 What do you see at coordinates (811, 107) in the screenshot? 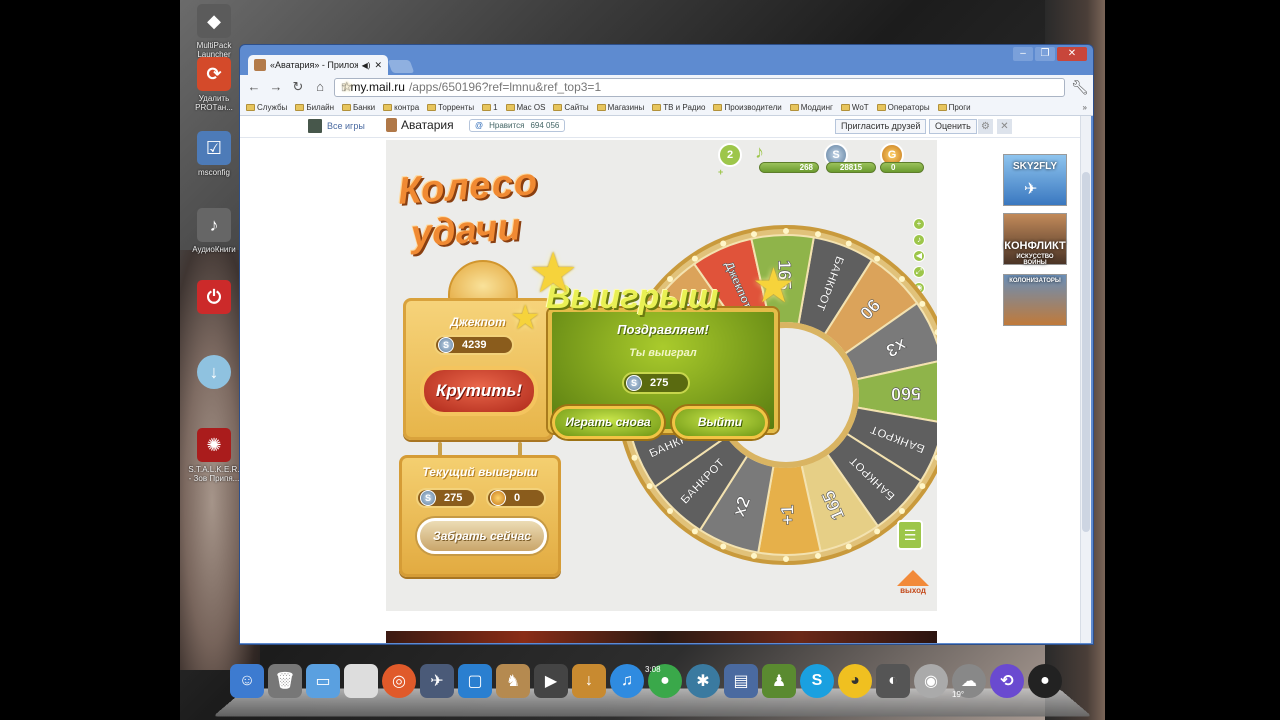
I see `bookmark-folder: Моддинг` at bounding box center [811, 107].